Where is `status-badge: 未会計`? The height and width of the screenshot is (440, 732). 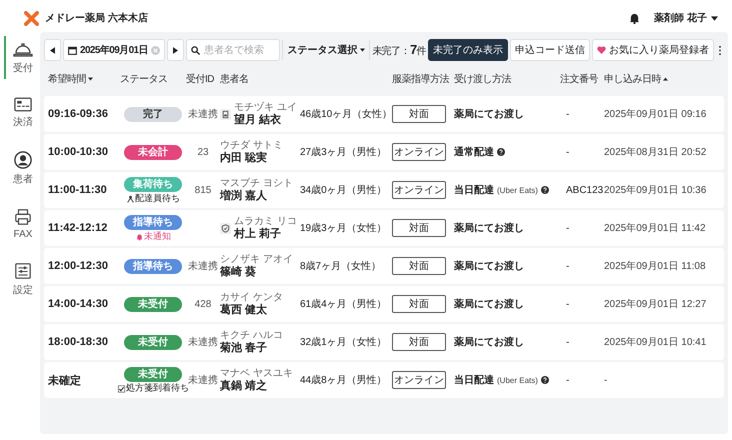
status-badge: 未会計 is located at coordinates (153, 152).